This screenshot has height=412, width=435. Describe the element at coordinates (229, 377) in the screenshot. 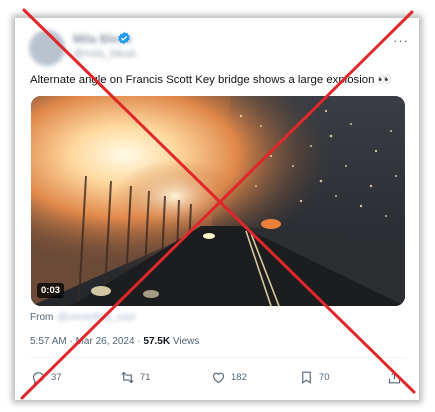

I see `like-button: 182` at that location.